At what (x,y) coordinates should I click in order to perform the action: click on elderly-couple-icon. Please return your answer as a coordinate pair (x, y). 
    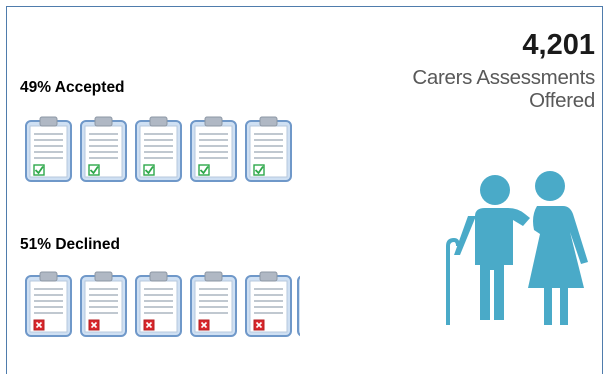
    Looking at the image, I should click on (517, 248).